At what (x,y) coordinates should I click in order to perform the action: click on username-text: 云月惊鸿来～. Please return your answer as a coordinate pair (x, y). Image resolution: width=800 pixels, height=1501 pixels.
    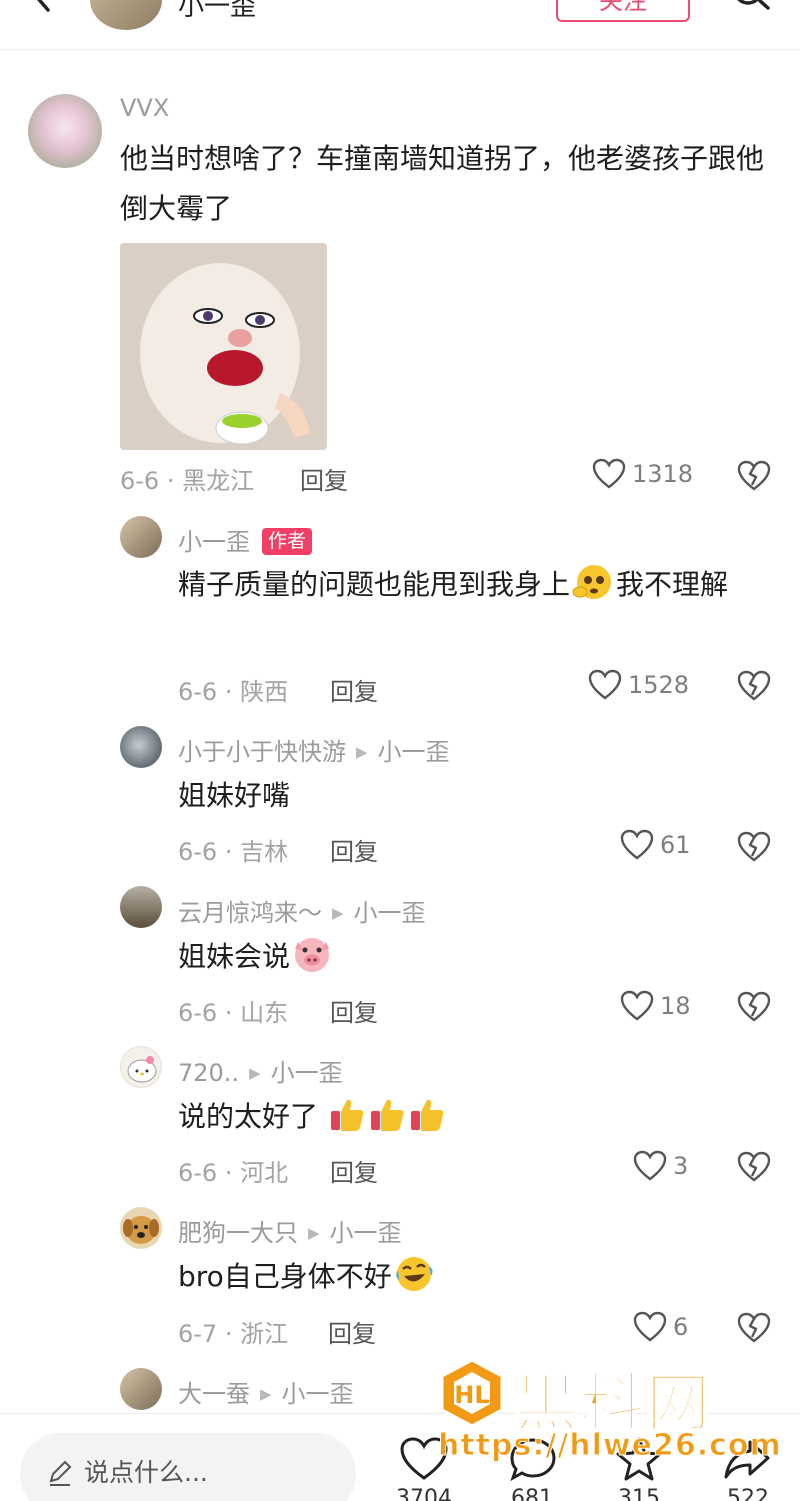
    Looking at the image, I should click on (250, 913).